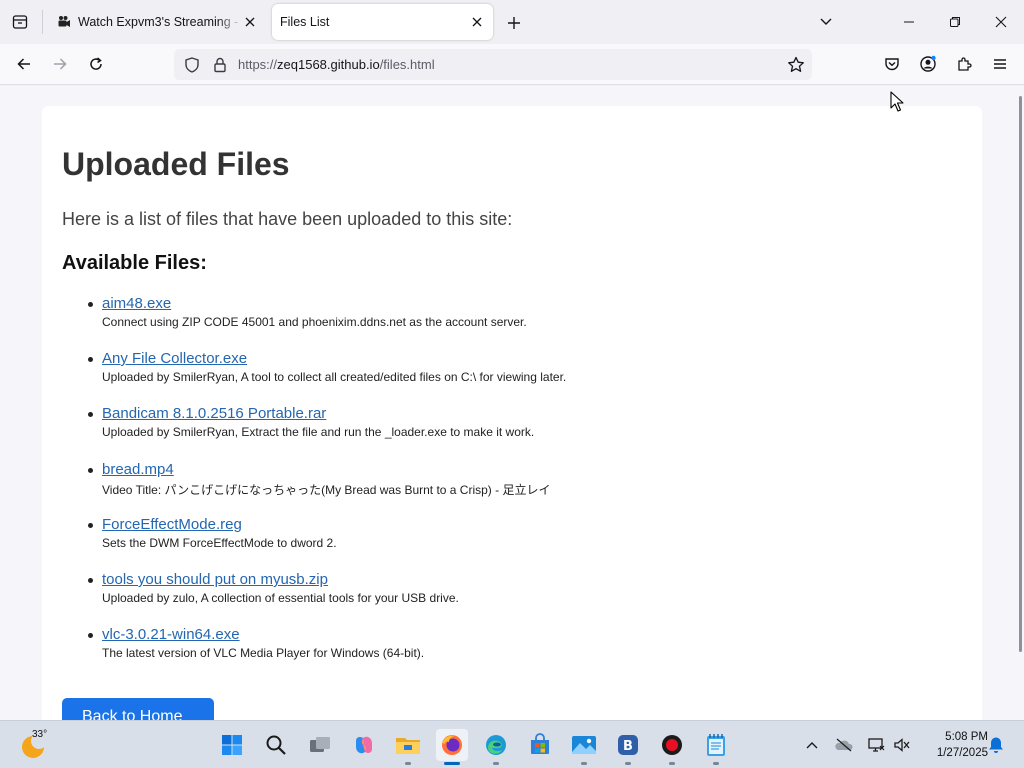 The image size is (1024, 768). I want to click on new-tab-plus-icon, so click(514, 23).